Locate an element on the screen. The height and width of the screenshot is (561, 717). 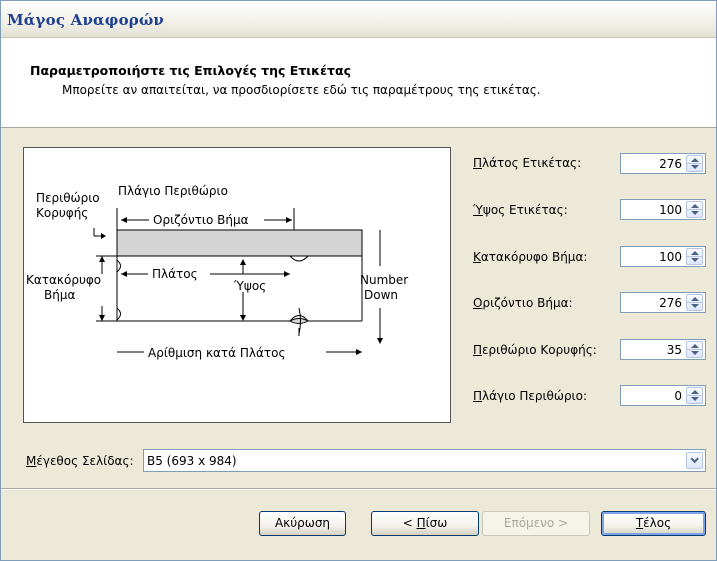
label-text: έγεθος Σελίδας: is located at coordinates (85, 461).